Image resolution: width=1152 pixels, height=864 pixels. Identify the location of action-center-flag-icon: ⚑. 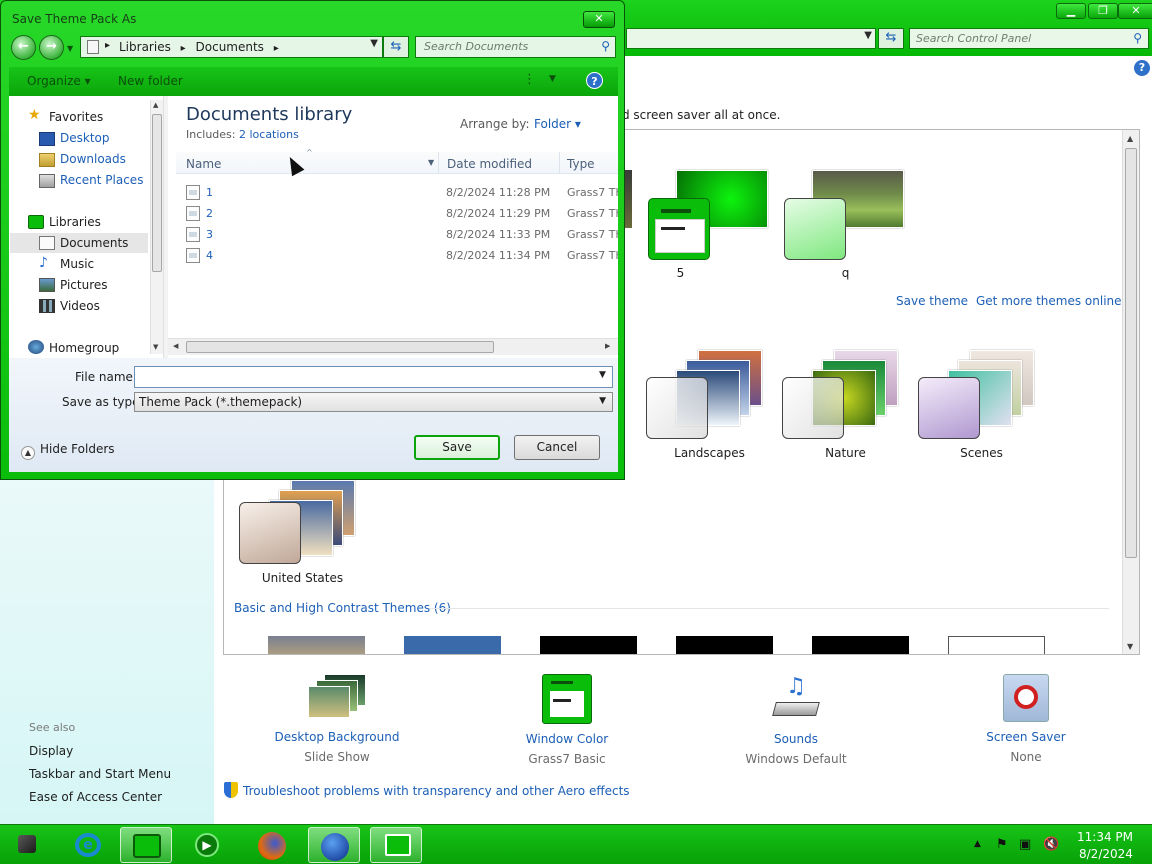
(1002, 844).